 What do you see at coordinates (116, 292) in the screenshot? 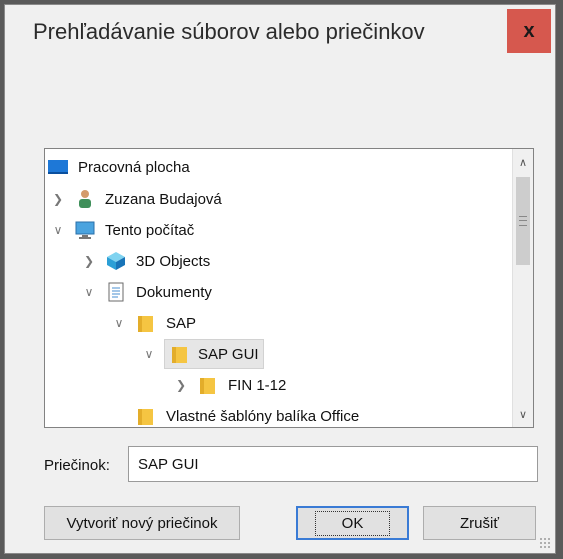
I see `documents-icon` at bounding box center [116, 292].